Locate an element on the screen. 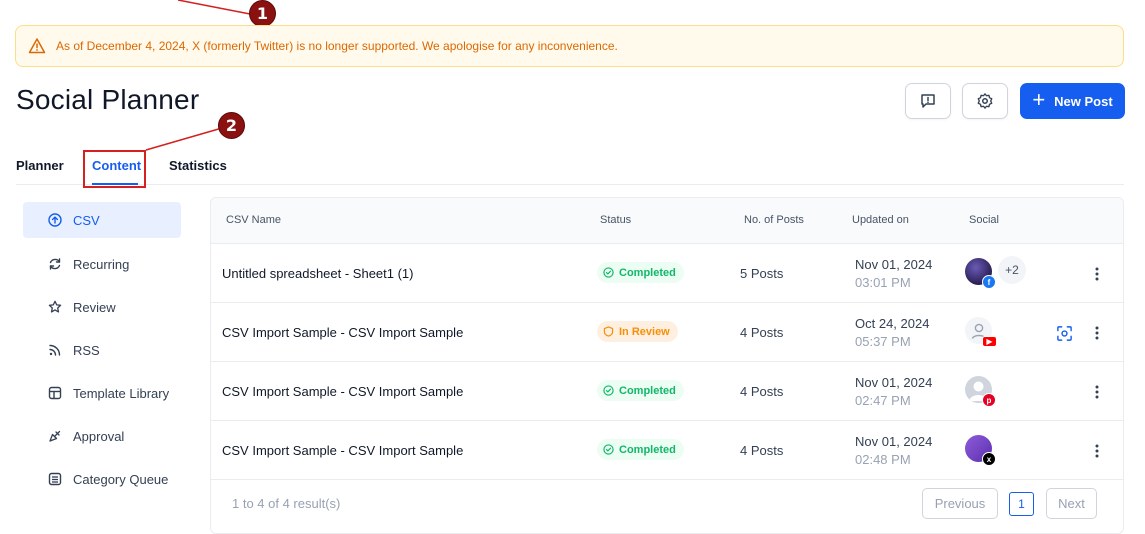 The height and width of the screenshot is (534, 1145). sidebar-item-csv: CSV is located at coordinates (102, 220).